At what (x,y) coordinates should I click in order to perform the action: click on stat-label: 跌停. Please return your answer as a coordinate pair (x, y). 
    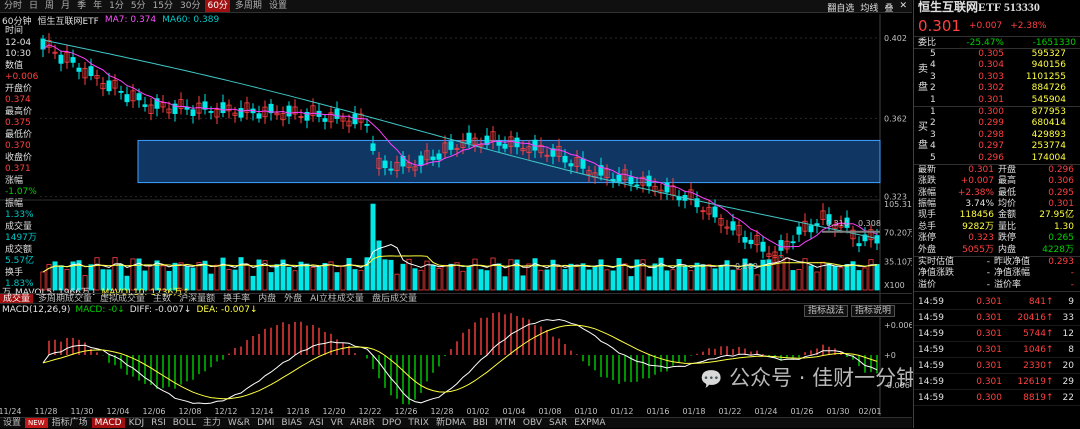
    Looking at the image, I should click on (1007, 238).